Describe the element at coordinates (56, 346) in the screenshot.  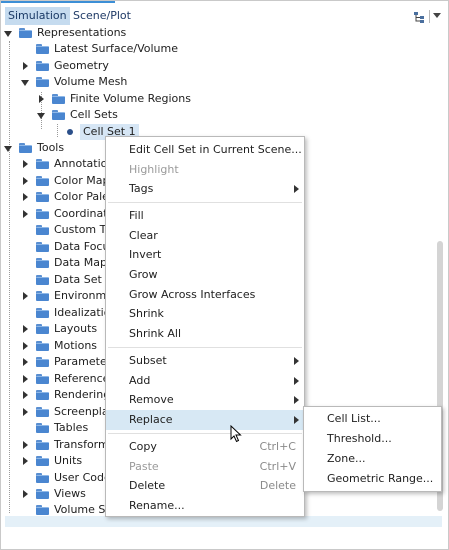
I see `tree-node-motions: Motions` at that location.